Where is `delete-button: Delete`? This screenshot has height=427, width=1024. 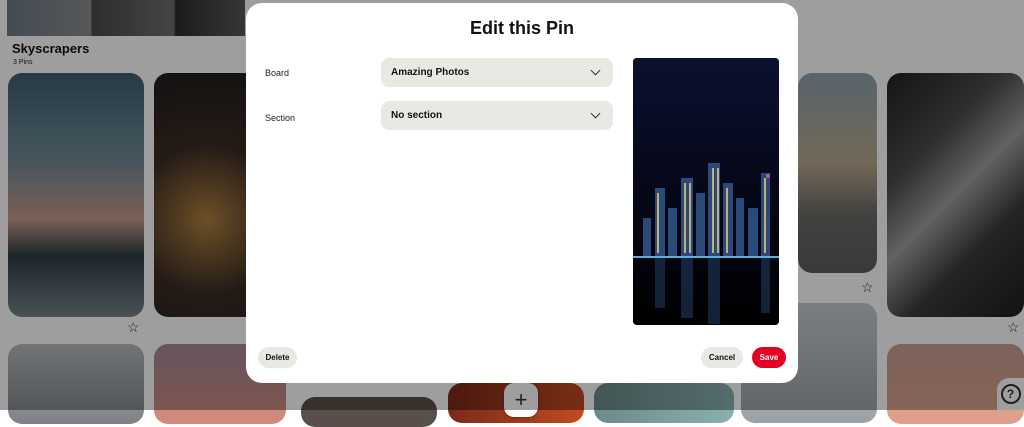
delete-button: Delete is located at coordinates (277, 357).